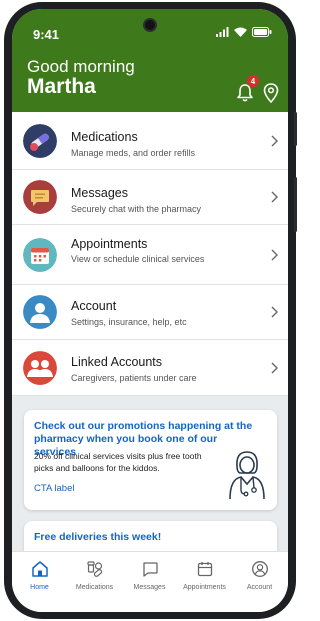 The image size is (320, 621). What do you see at coordinates (46, 34) in the screenshot?
I see `status-time: 9:41` at bounding box center [46, 34].